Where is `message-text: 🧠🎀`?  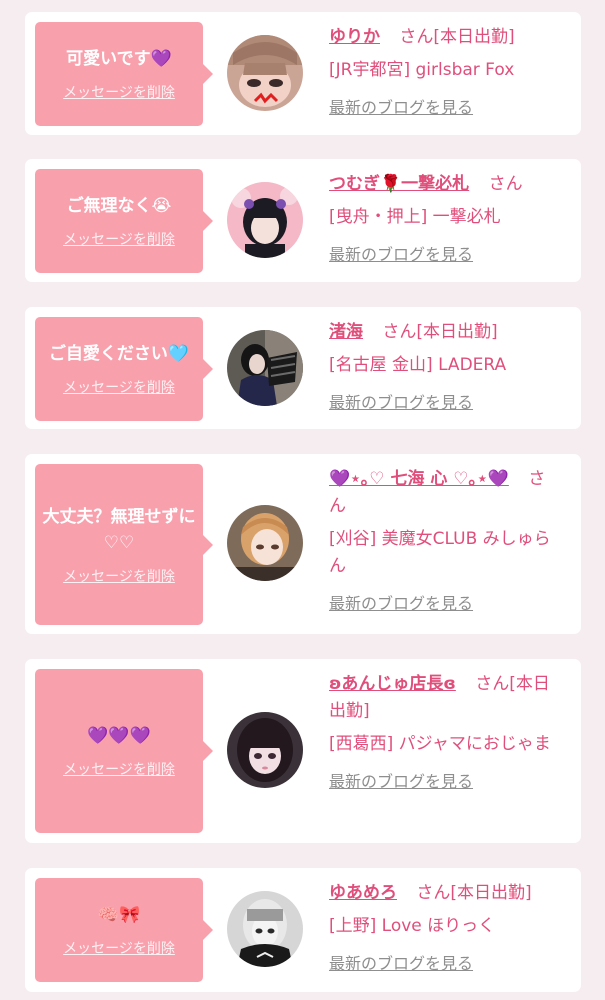 message-text: 🧠🎀 is located at coordinates (119, 915).